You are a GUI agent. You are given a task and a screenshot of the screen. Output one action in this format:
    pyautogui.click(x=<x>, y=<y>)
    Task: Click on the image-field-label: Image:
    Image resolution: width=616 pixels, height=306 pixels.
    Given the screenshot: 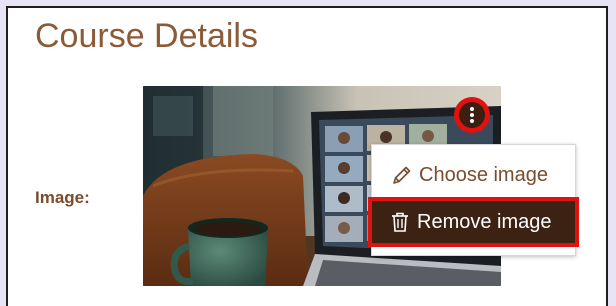 What is the action you would take?
    pyautogui.click(x=62, y=197)
    